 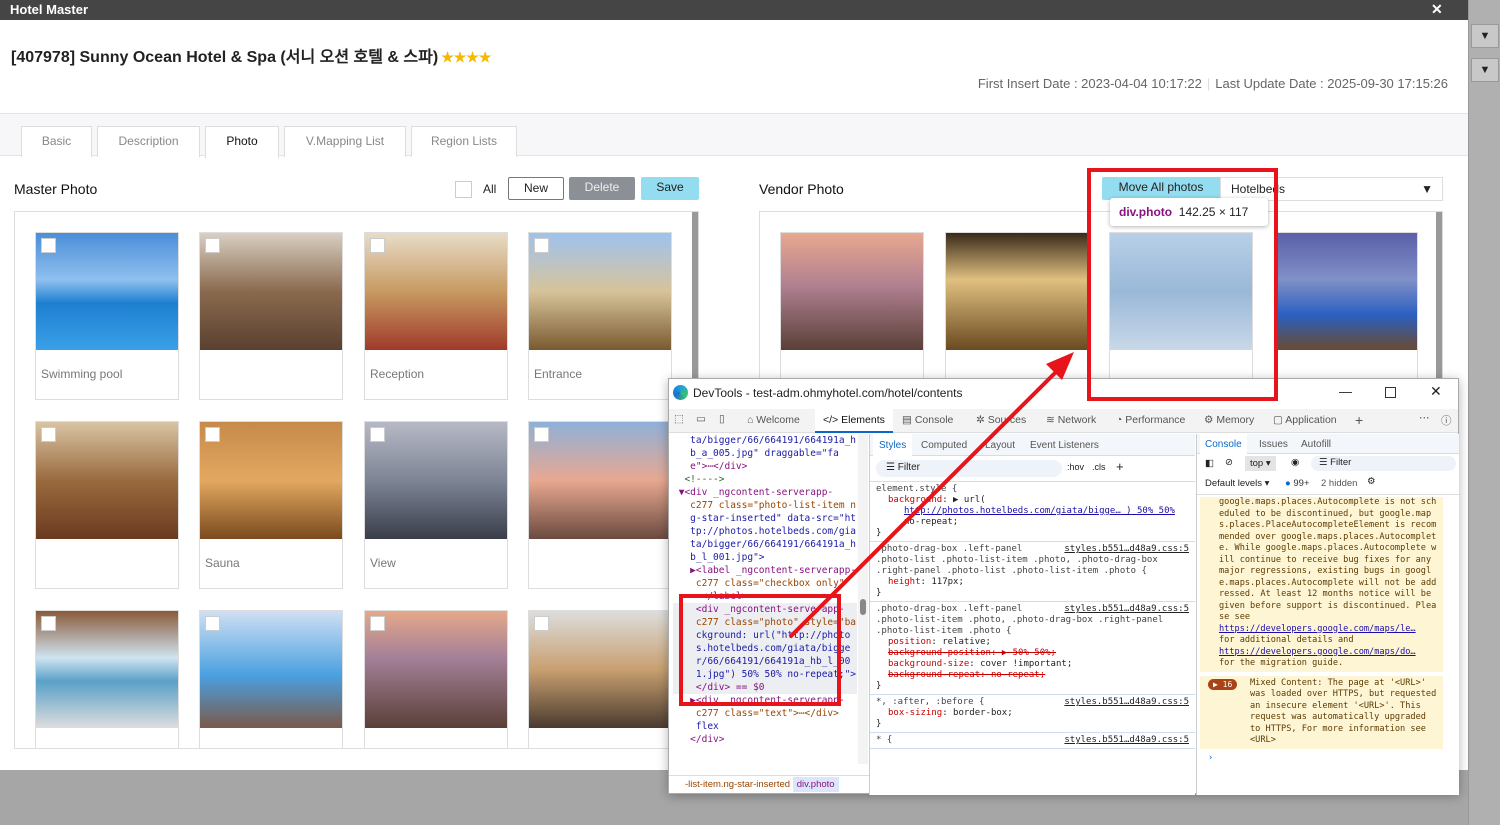 What do you see at coordinates (854, 421) in the screenshot?
I see `tab-elements: </> Elements` at bounding box center [854, 421].